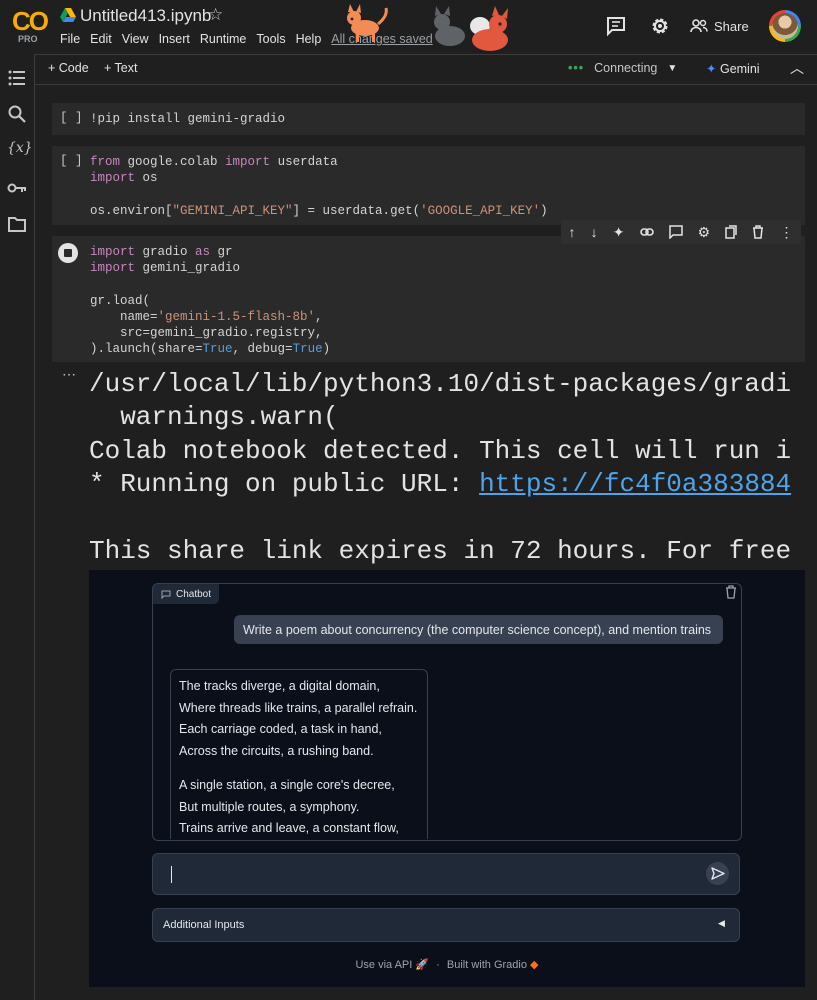  I want to click on code-token: google.colab, so click(173, 162).